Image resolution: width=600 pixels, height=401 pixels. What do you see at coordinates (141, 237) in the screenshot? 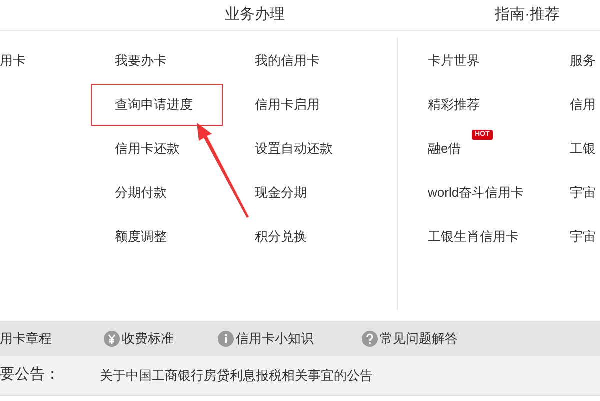
I see `menu-link: 额度调整` at bounding box center [141, 237].